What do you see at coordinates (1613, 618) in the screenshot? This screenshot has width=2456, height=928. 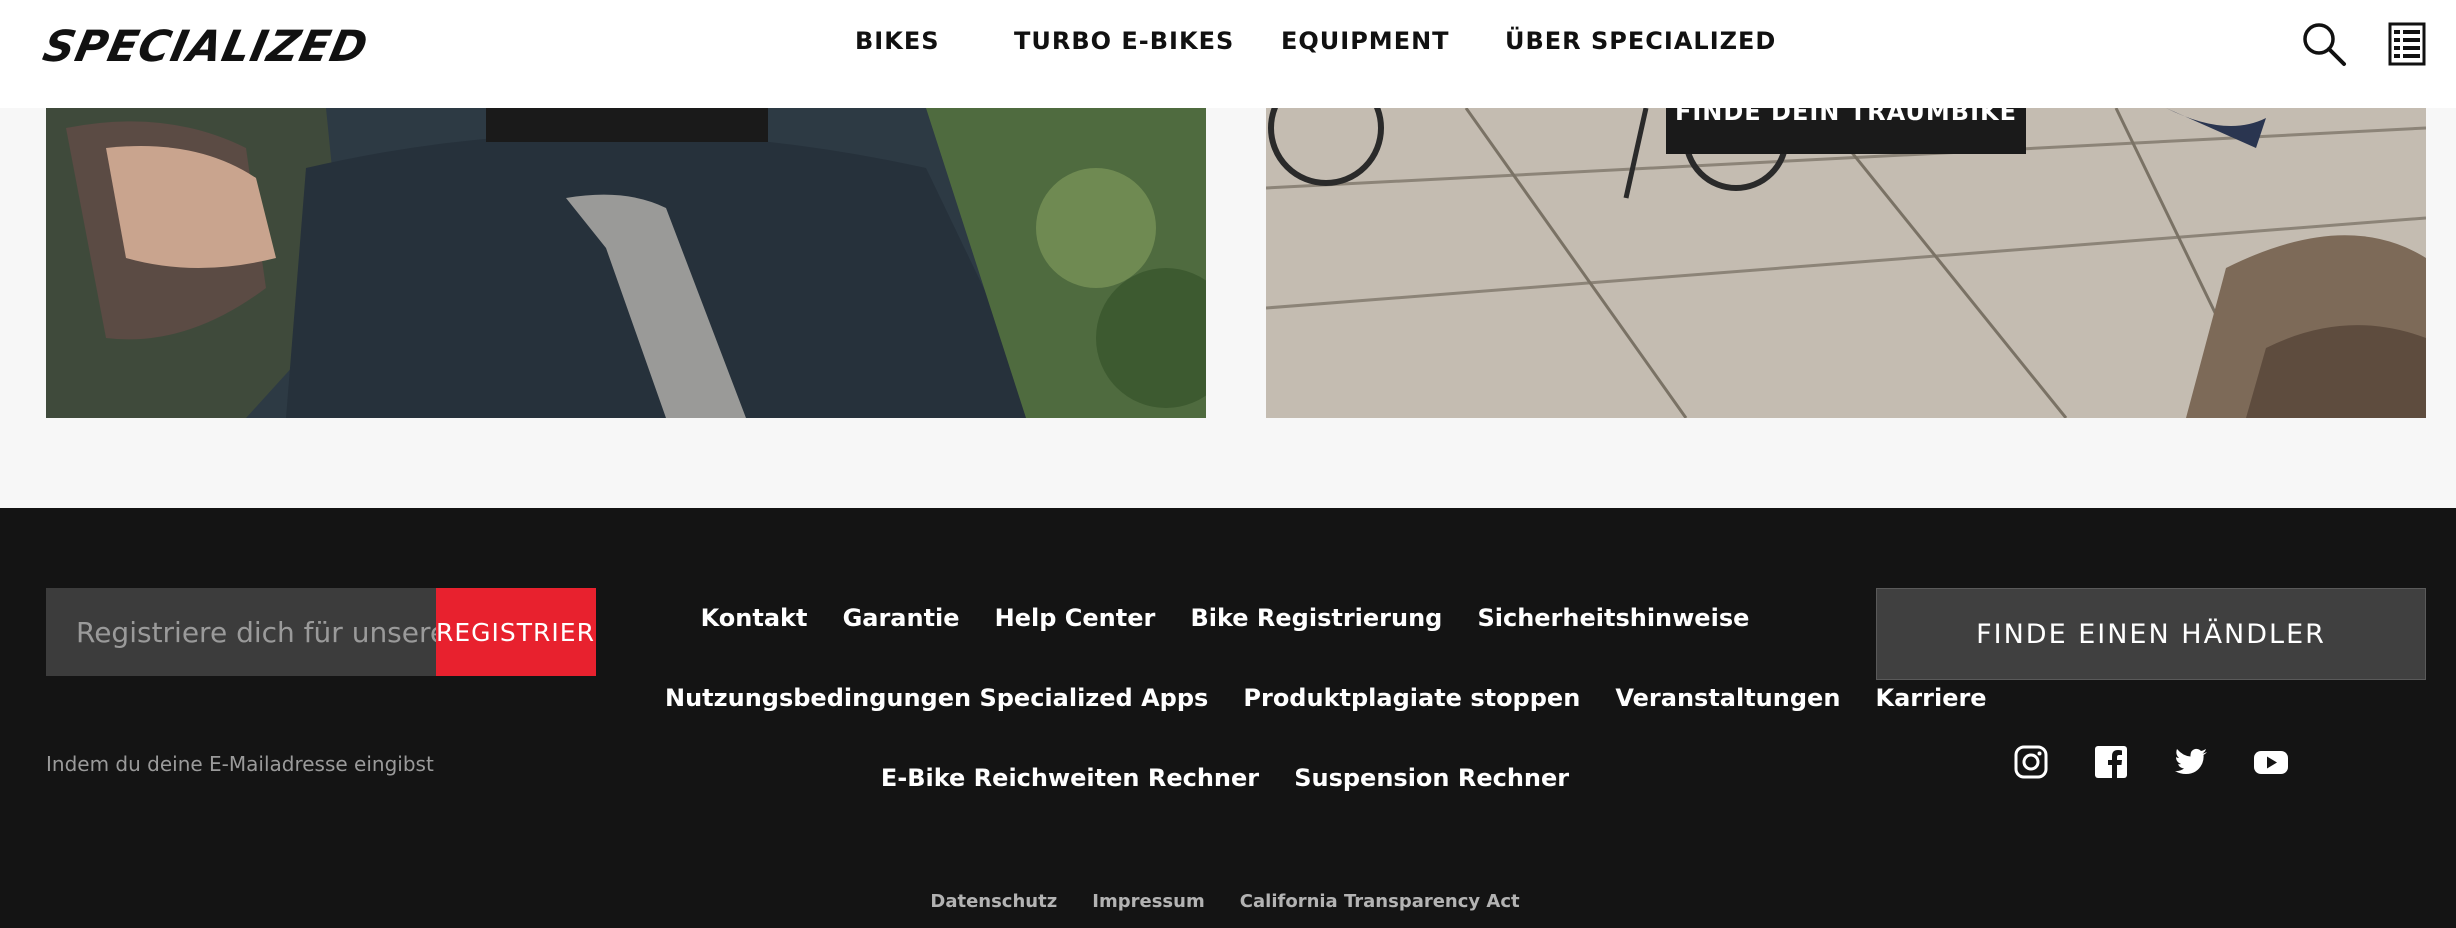 I see `footer-link-sicherheitshinweise: Sicherheitshinweise` at bounding box center [1613, 618].